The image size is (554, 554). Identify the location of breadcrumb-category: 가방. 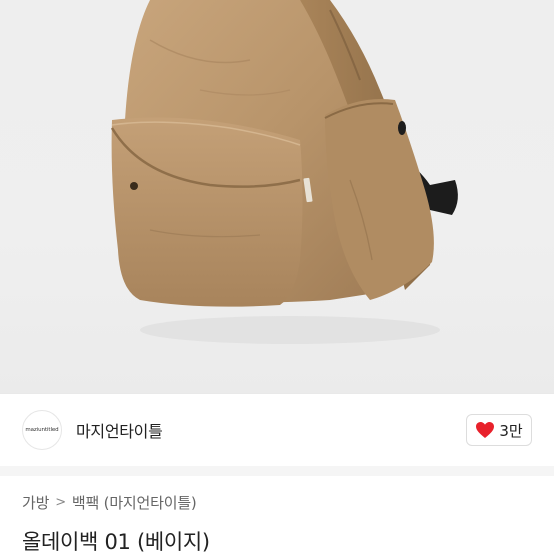
(35, 502).